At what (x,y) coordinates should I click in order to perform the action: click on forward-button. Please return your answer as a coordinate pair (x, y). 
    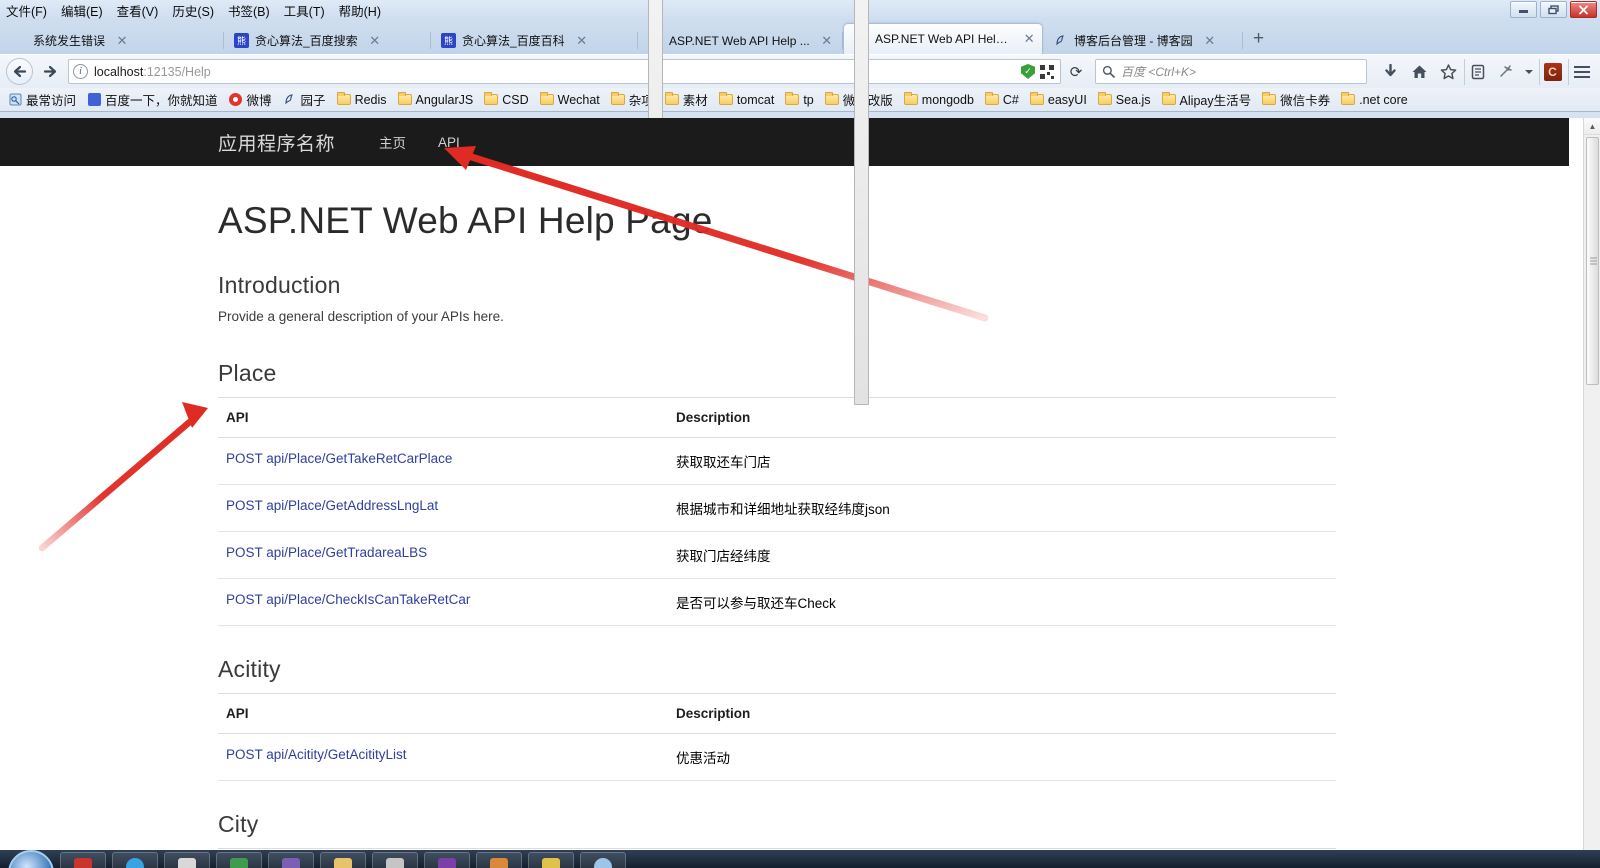
    Looking at the image, I should click on (50, 71).